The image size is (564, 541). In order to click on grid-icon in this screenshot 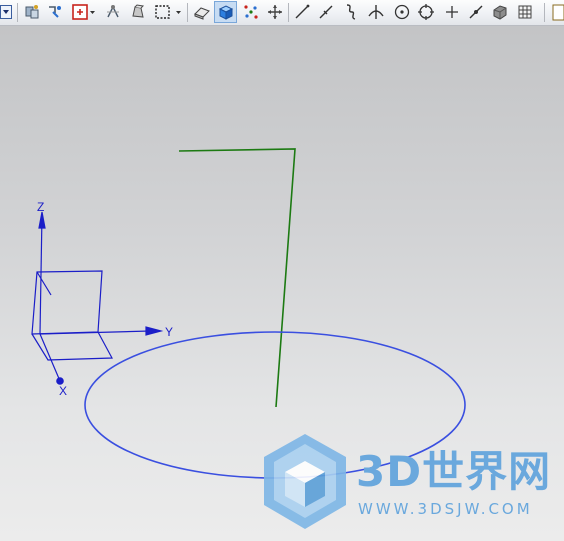, I will do `click(525, 12)`.